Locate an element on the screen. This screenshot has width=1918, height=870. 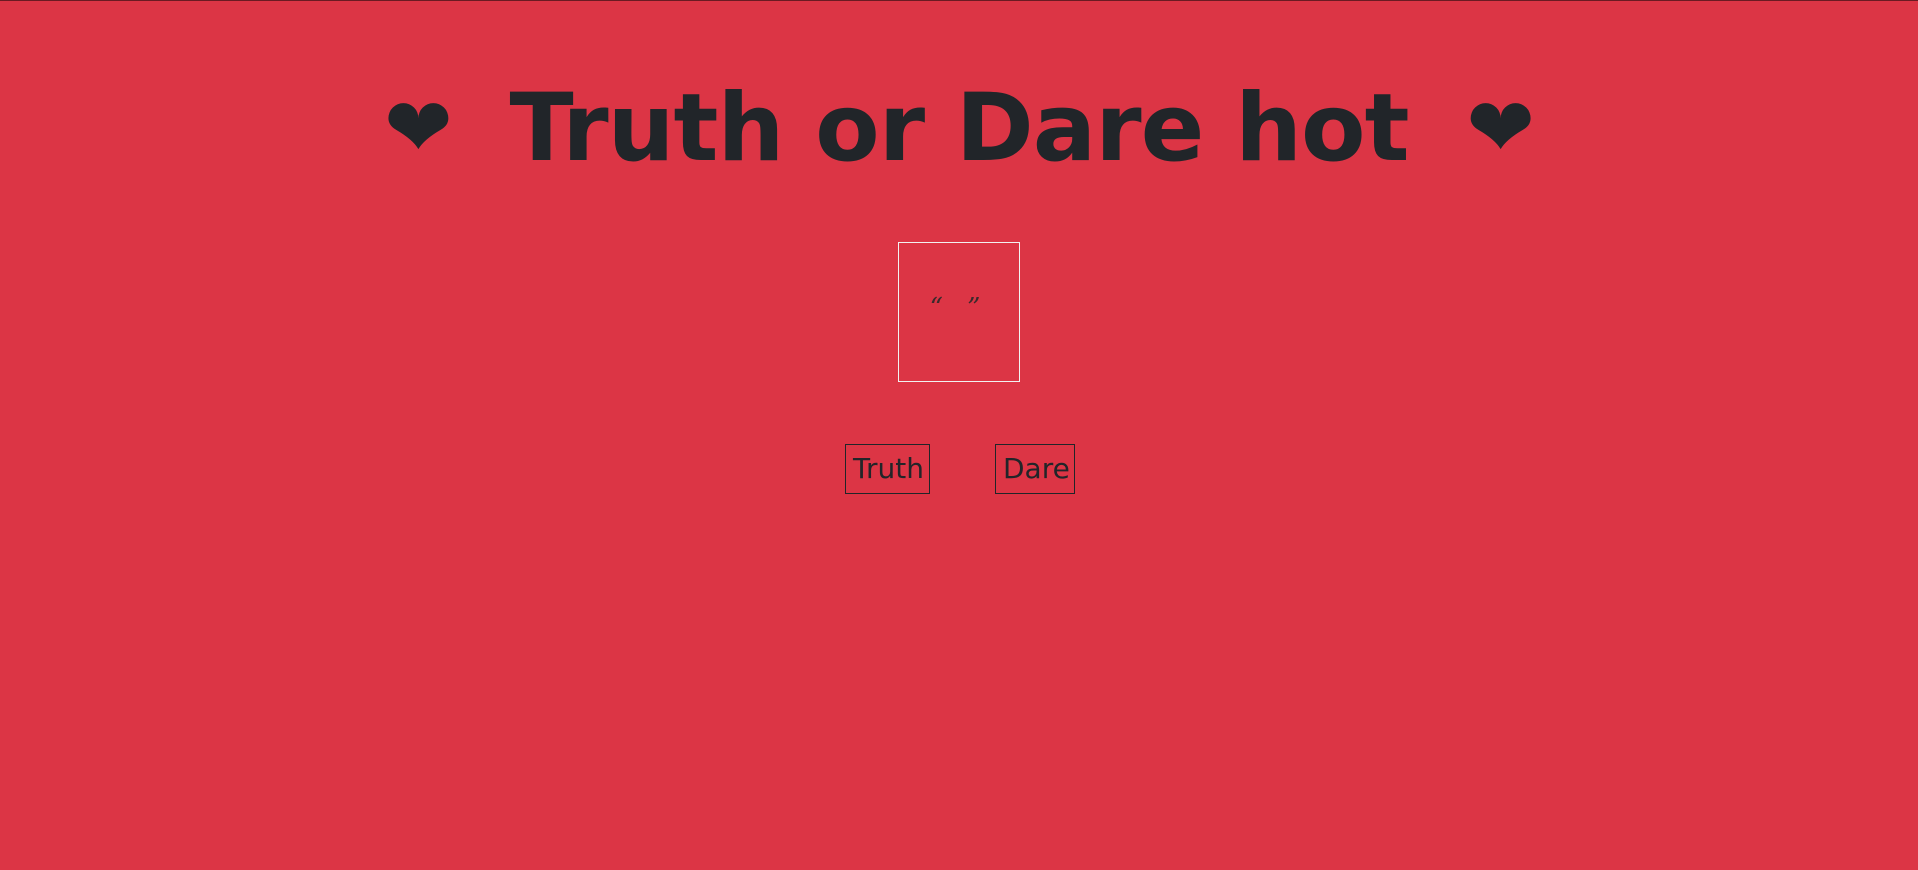
page-title-text: Truth or Dare hot is located at coordinates (959, 128).